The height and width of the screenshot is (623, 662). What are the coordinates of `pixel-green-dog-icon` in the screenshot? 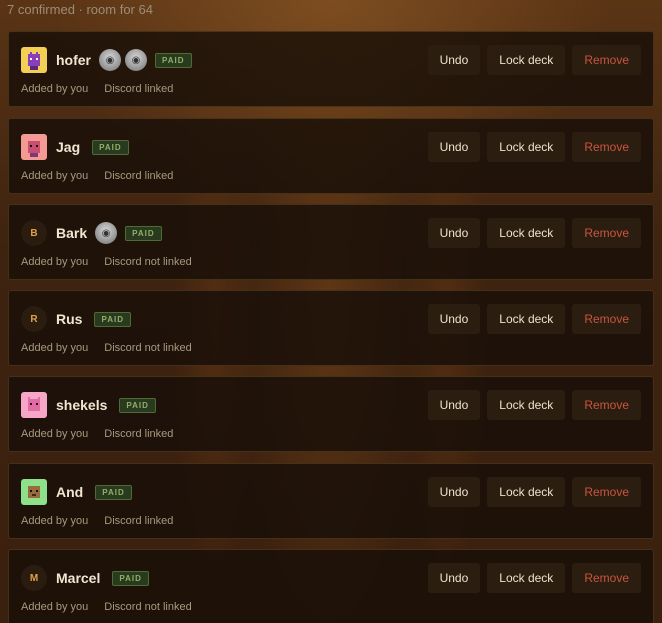 It's located at (34, 492).